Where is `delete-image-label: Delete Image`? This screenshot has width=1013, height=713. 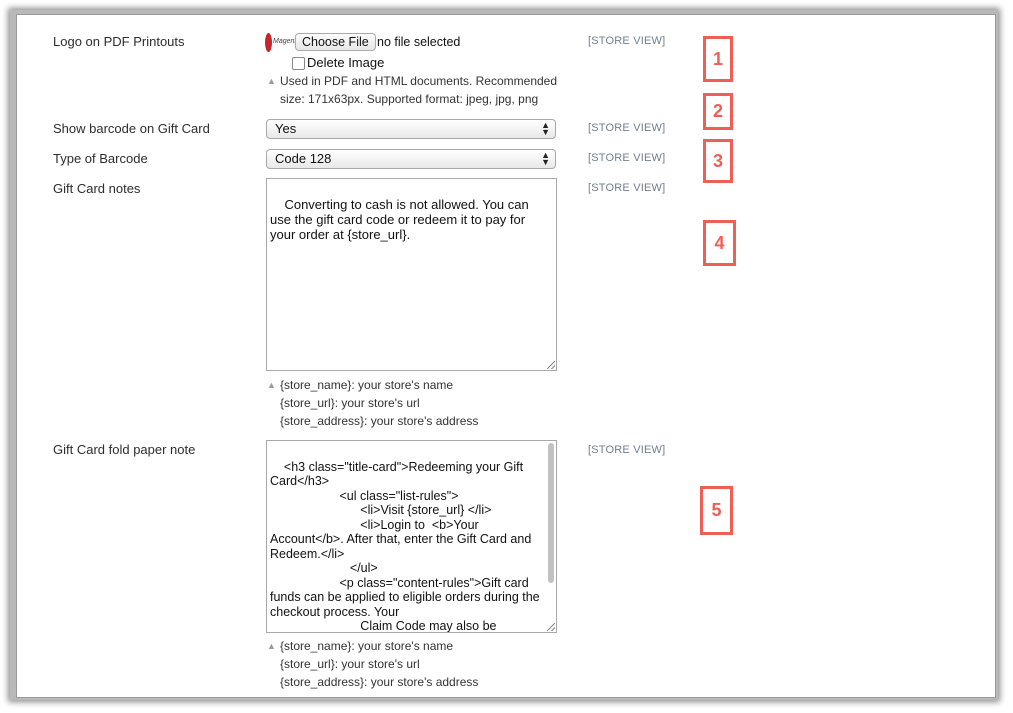
delete-image-label: Delete Image is located at coordinates (346, 62).